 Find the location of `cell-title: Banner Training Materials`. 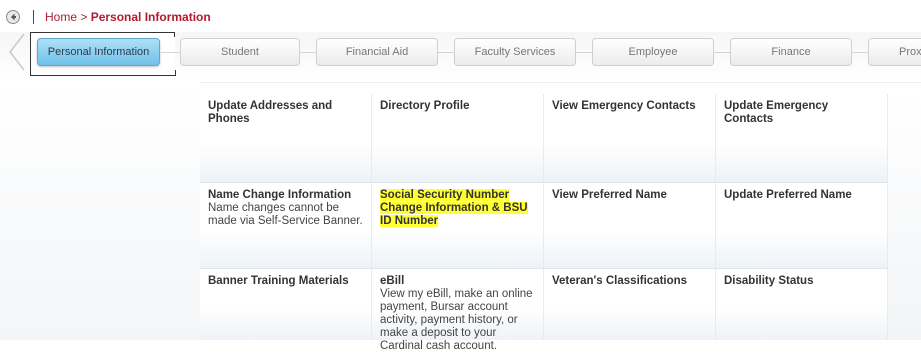

cell-title: Banner Training Materials is located at coordinates (278, 281).